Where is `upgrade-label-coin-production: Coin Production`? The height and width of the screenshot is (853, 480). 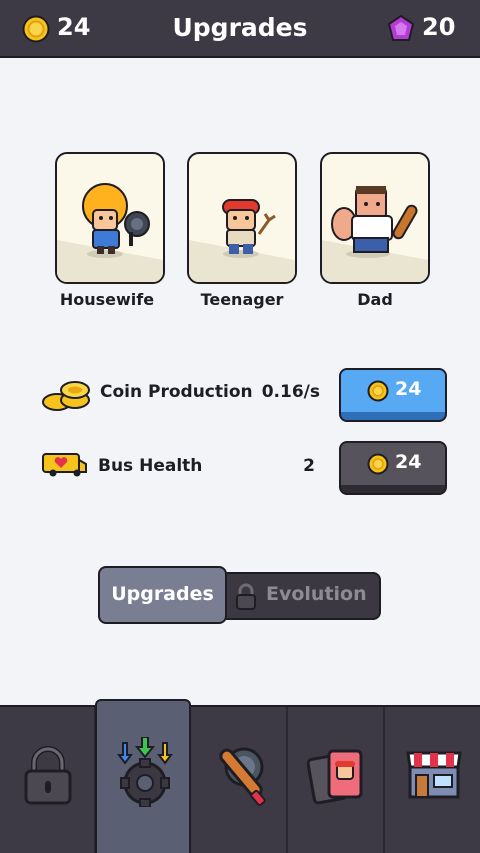 upgrade-label-coin-production: Coin Production is located at coordinates (176, 392).